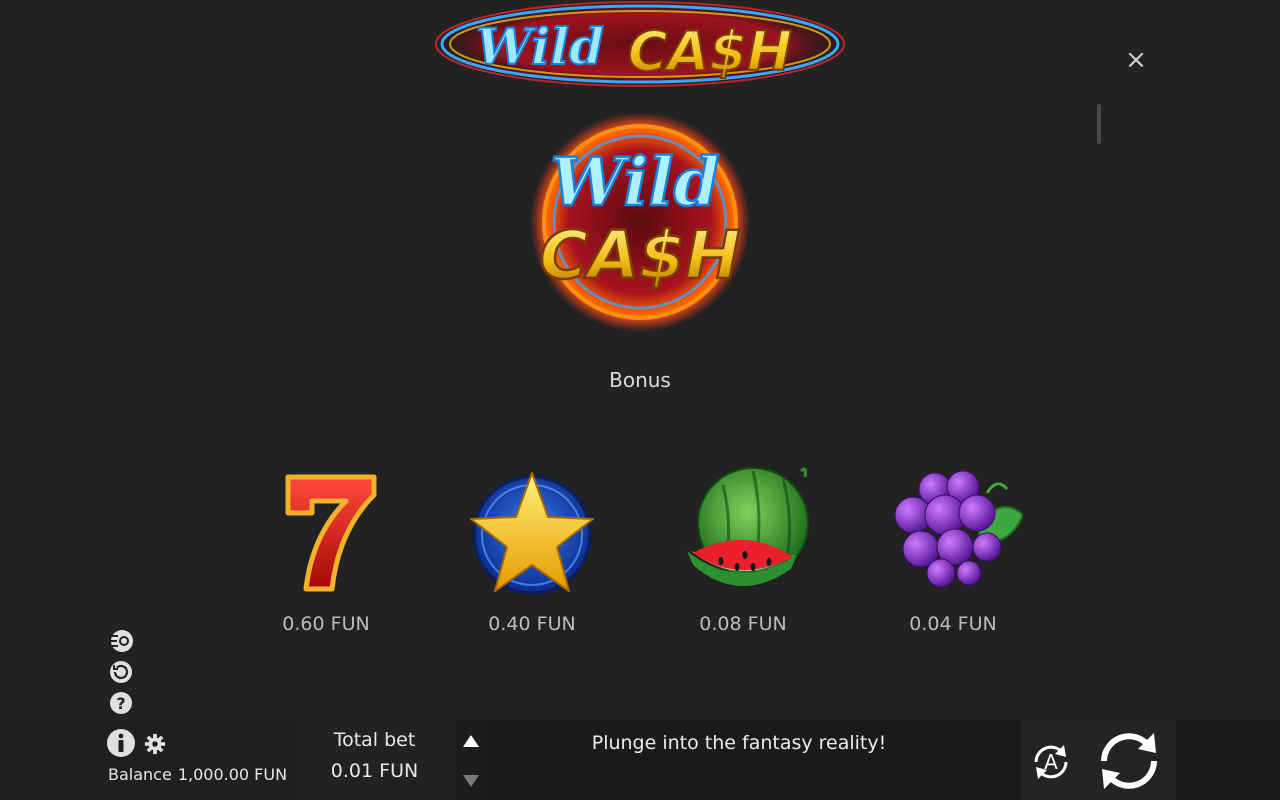  What do you see at coordinates (640, 255) in the screenshot?
I see `logo-word-cash: CA$H` at bounding box center [640, 255].